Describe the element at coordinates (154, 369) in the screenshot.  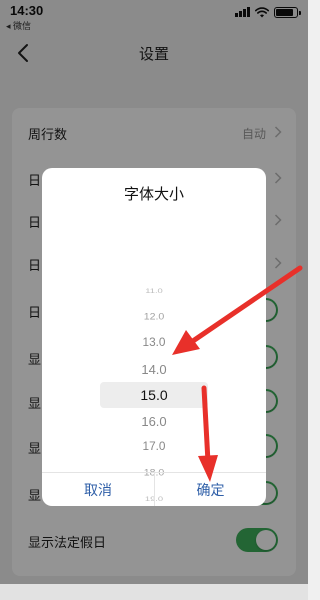
I see `picker-option: 14.0` at that location.